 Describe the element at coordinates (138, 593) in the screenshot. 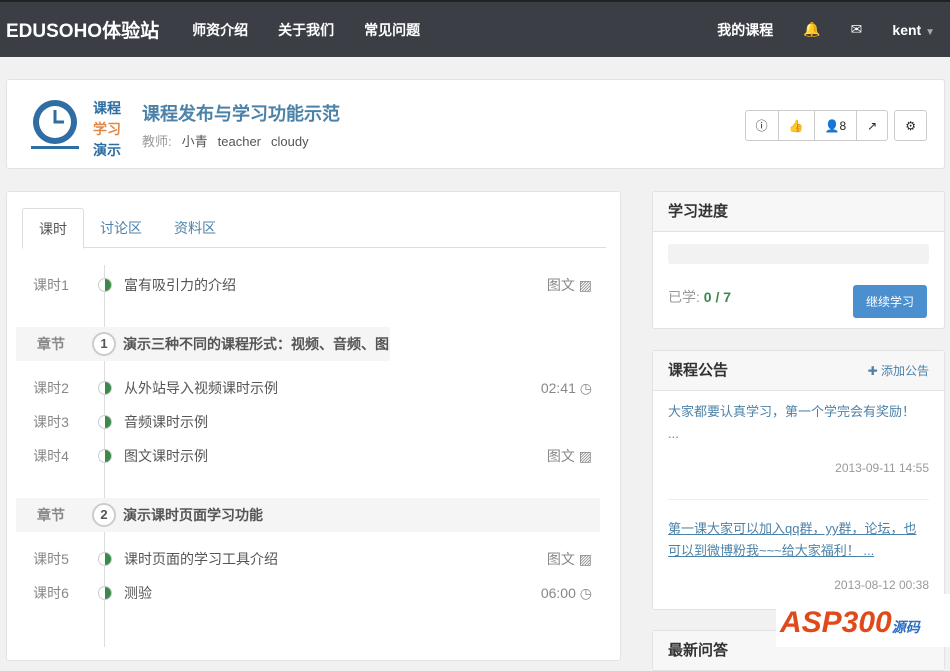

I see `row-title: 测验` at that location.